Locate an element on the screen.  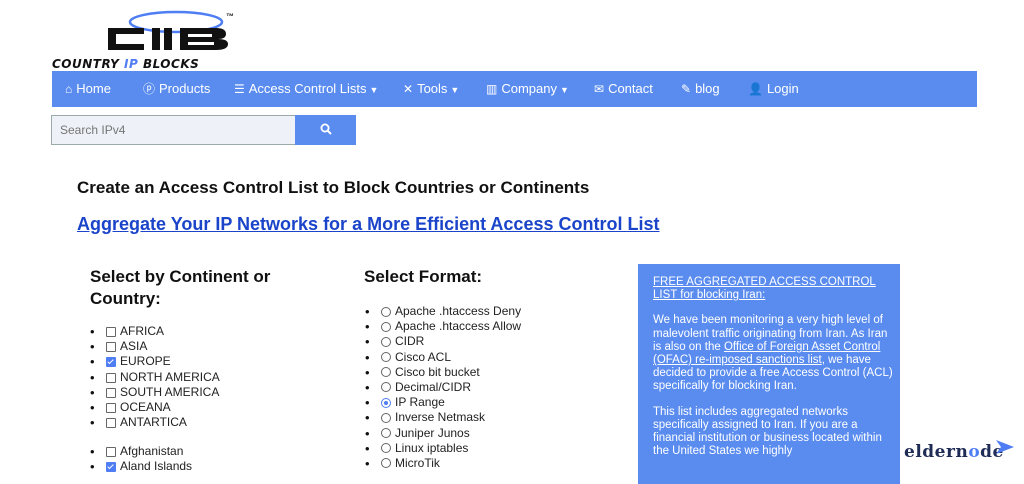
envelope-icon: ✉ is located at coordinates (599, 89).